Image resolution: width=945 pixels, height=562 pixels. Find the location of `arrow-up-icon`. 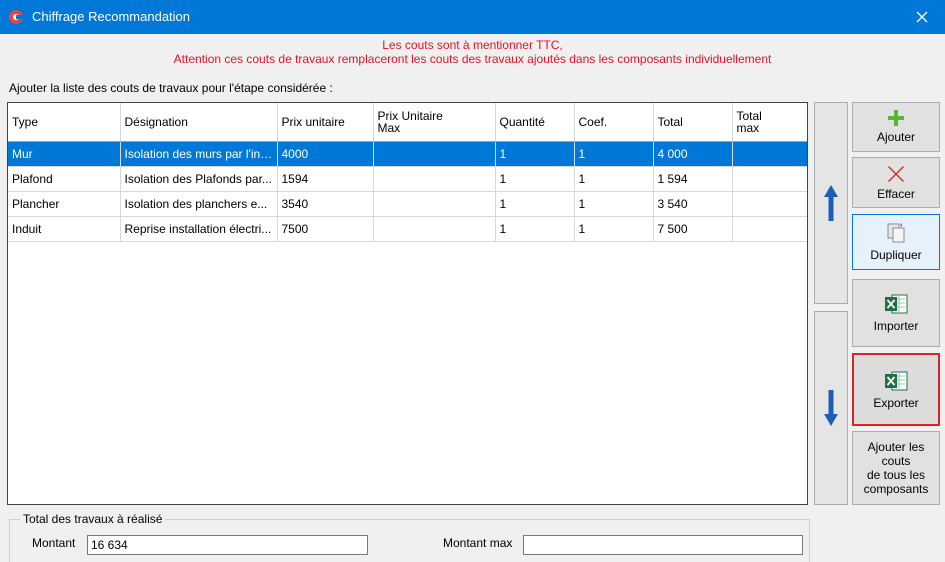

arrow-up-icon is located at coordinates (831, 203).